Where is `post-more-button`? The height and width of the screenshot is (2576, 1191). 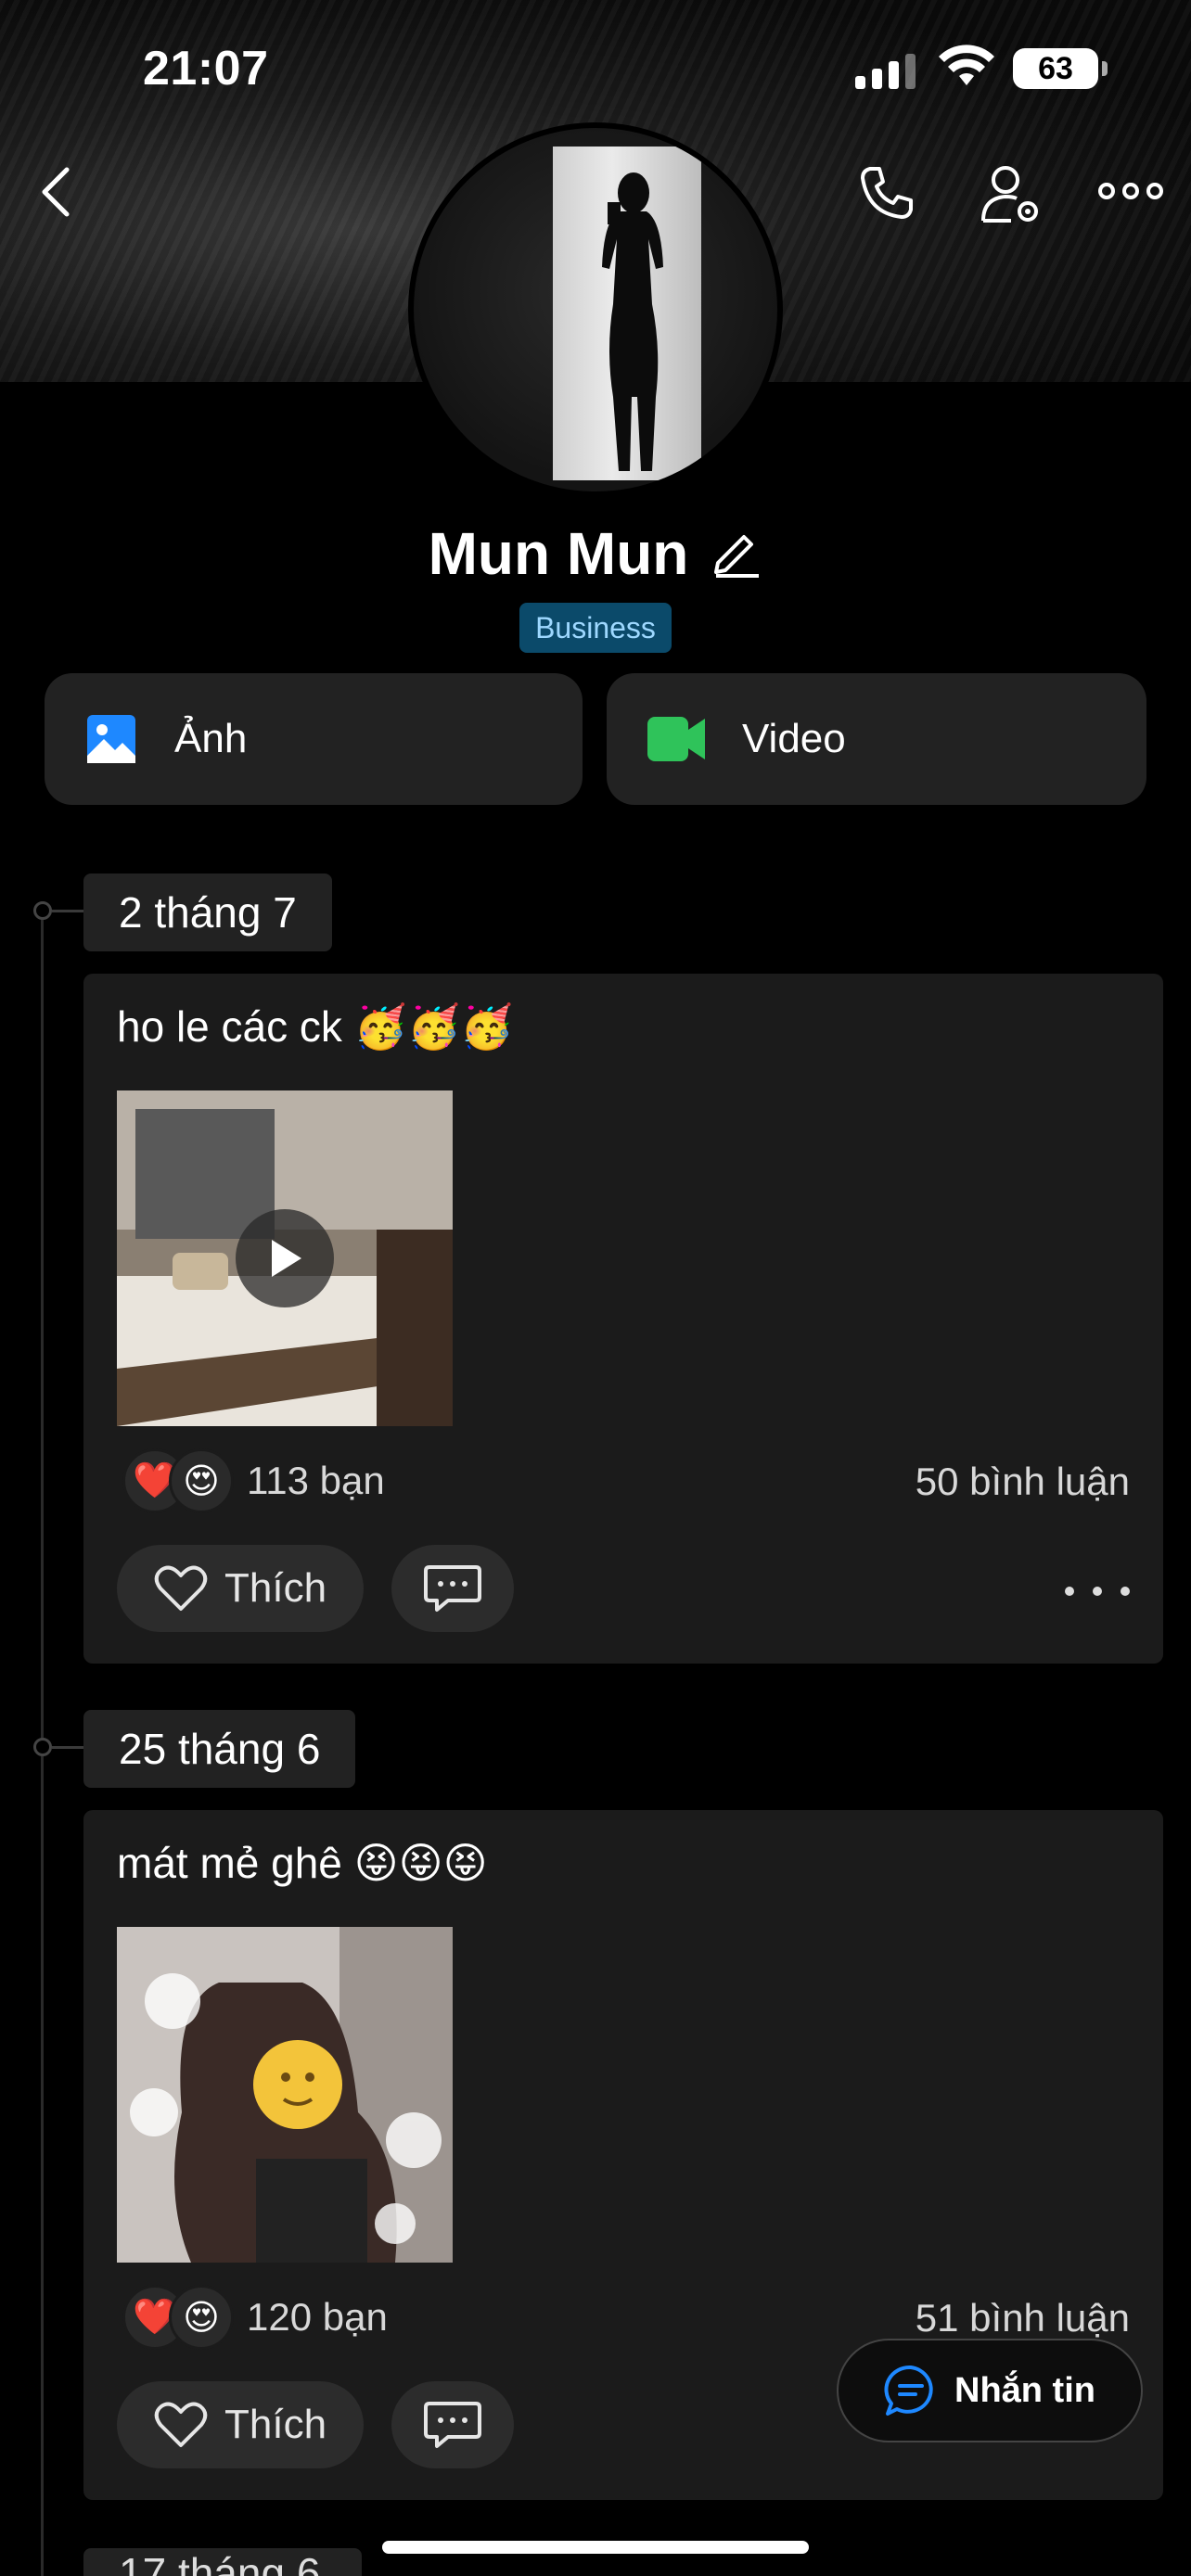 post-more-button is located at coordinates (1097, 1592).